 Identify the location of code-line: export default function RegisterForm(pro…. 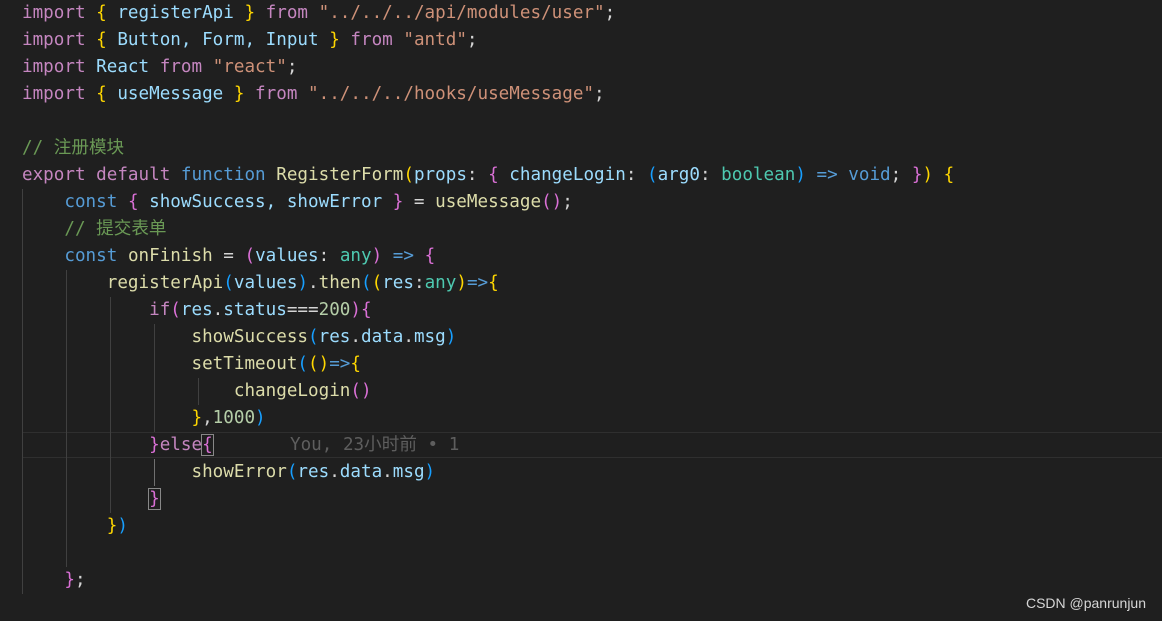
(488, 175).